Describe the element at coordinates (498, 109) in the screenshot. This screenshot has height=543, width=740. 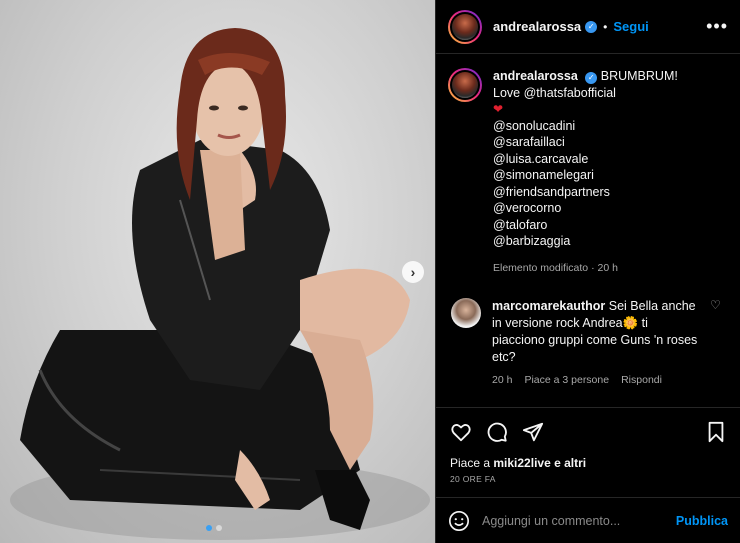
I see `heart-icon: ❤` at that location.